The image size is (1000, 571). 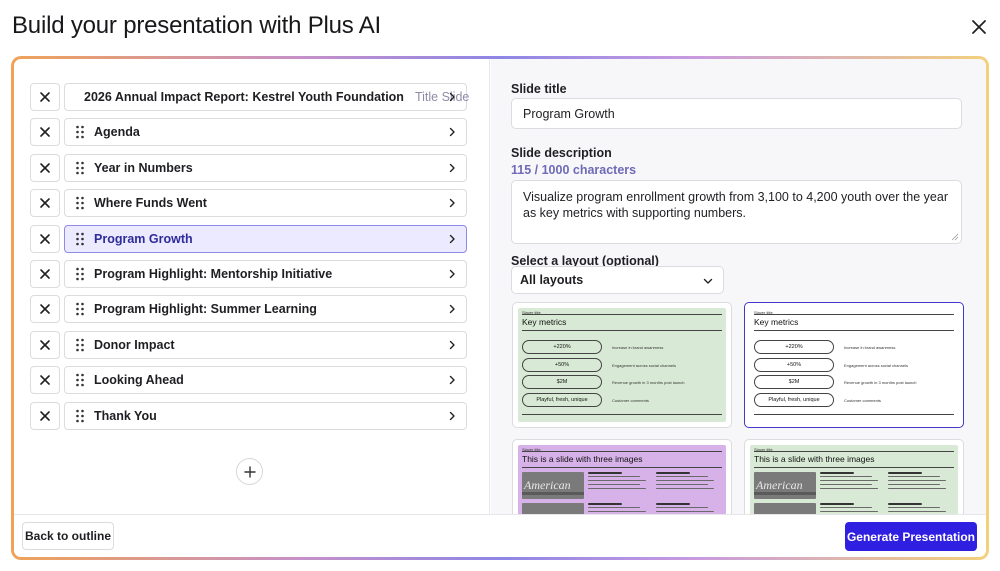 What do you see at coordinates (265, 167) in the screenshot?
I see `slide-item: Year in Numbers` at bounding box center [265, 167].